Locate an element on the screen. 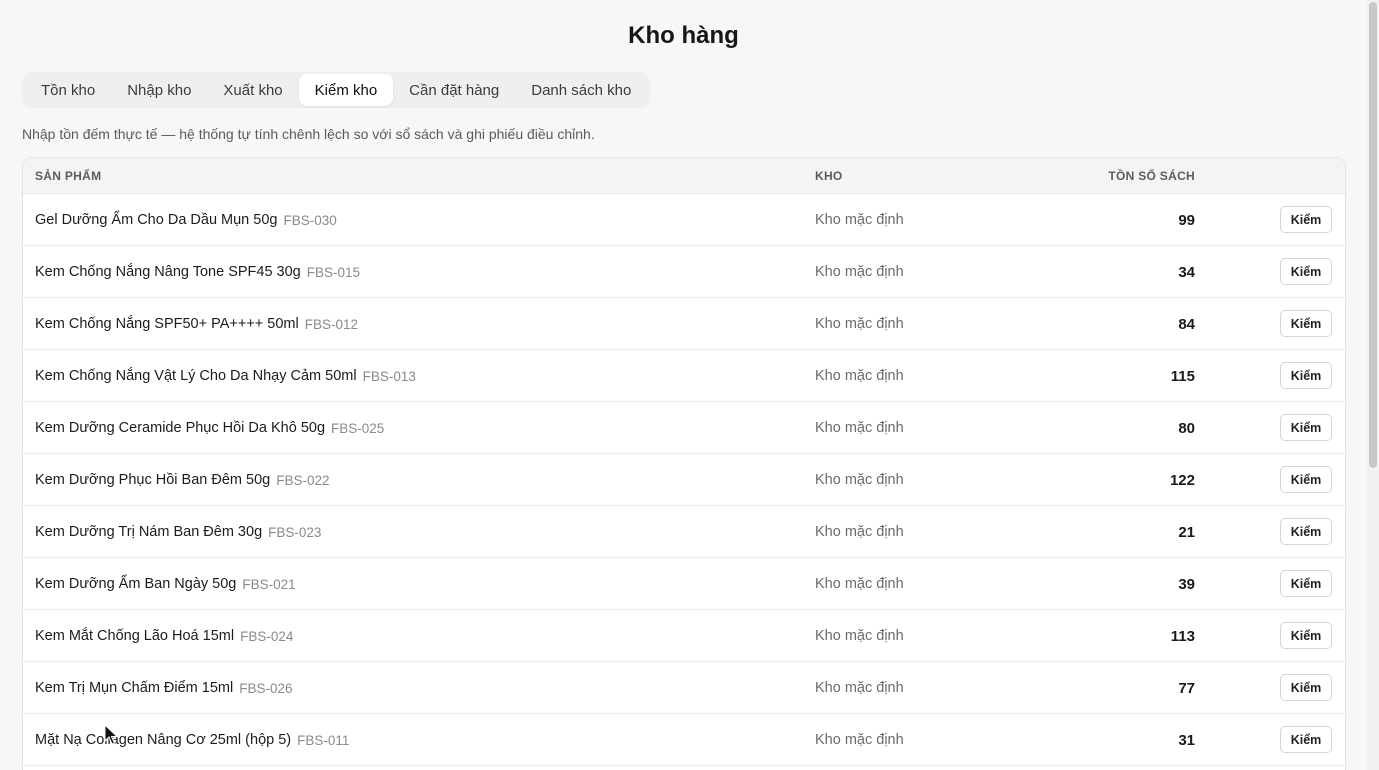  product-sku: FBS-011 is located at coordinates (323, 740).